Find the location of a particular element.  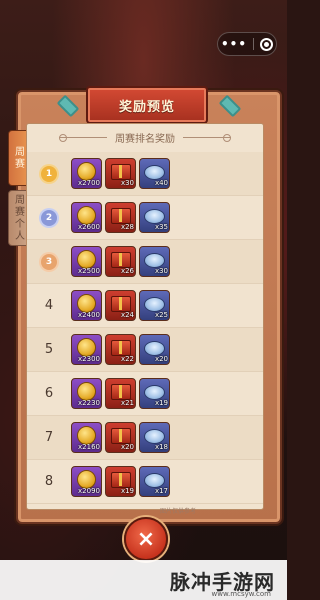

section-subtitle: 周赛排名奖励 is located at coordinates (145, 137).